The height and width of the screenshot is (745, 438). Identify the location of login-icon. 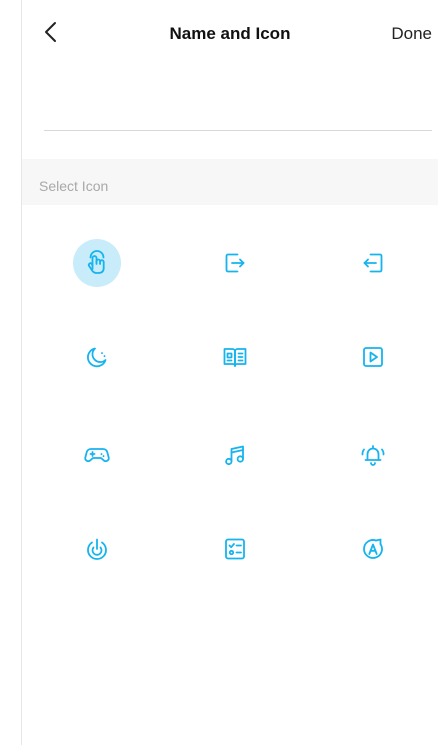
(373, 263).